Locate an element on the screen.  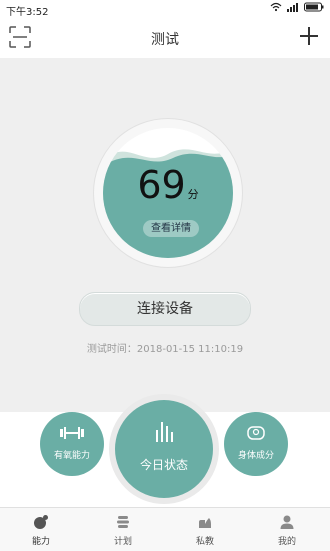
bars-icon is located at coordinates (164, 432).